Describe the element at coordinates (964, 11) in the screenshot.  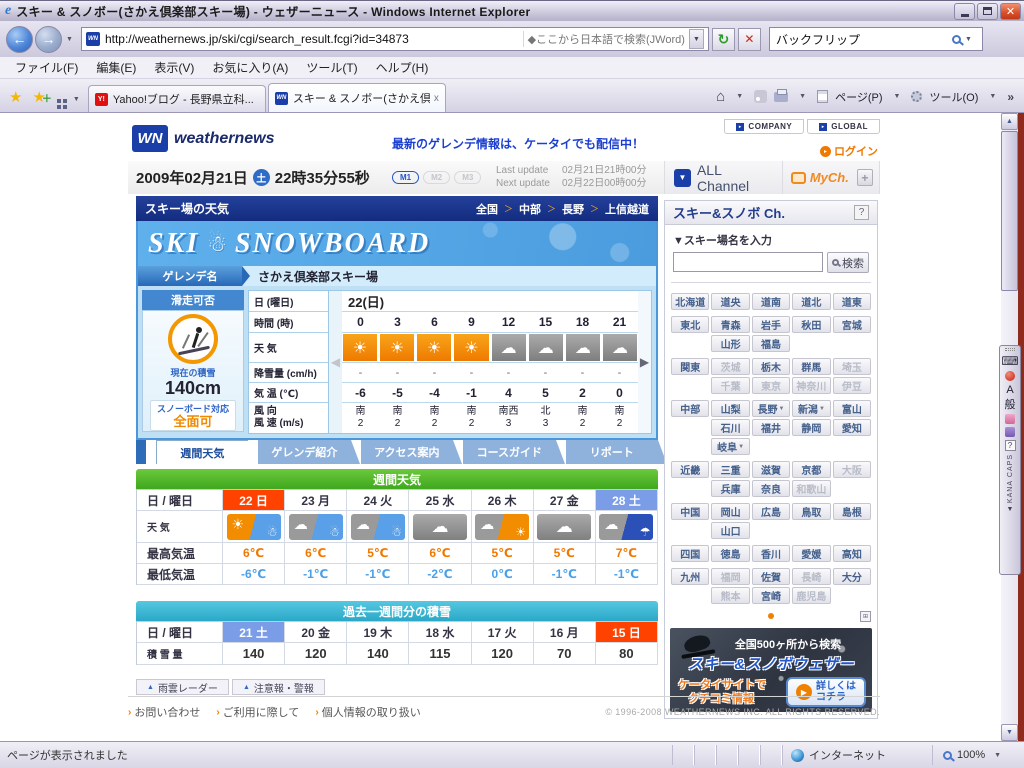
I see `minimize-button` at that location.